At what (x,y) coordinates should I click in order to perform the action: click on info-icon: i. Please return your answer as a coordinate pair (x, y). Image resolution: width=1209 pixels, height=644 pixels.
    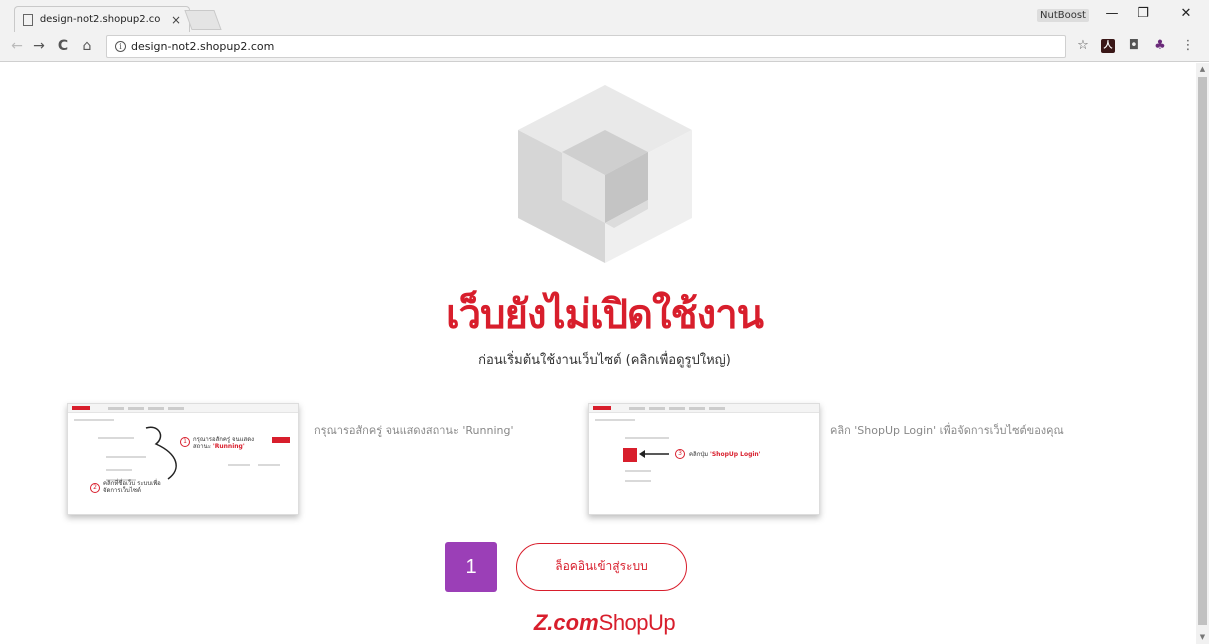
    Looking at the image, I should click on (120, 46).